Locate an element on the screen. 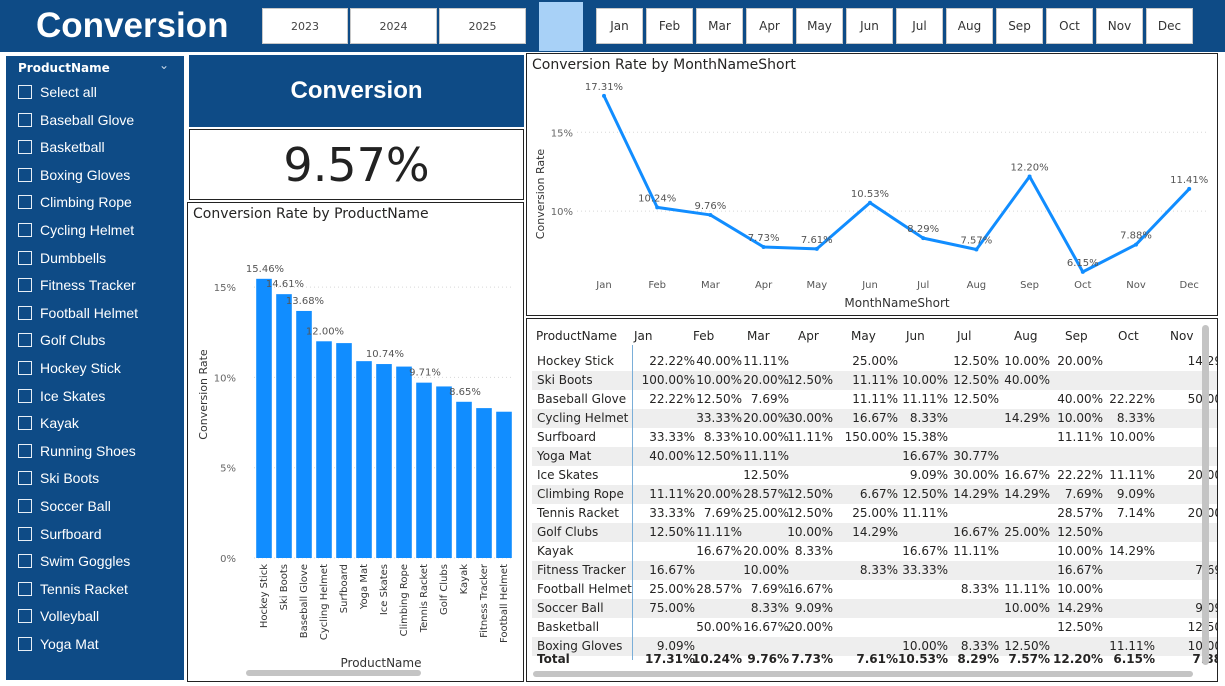 This screenshot has width=1225, height=686. month-jul-button: Jul is located at coordinates (919, 26).